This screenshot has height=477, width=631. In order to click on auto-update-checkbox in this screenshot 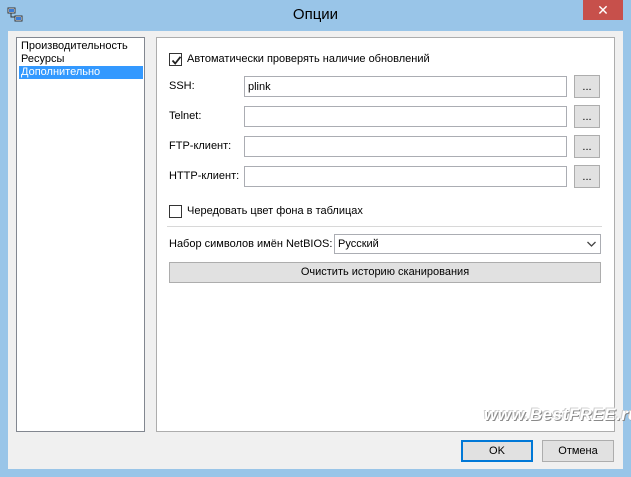, I will do `click(175, 59)`.